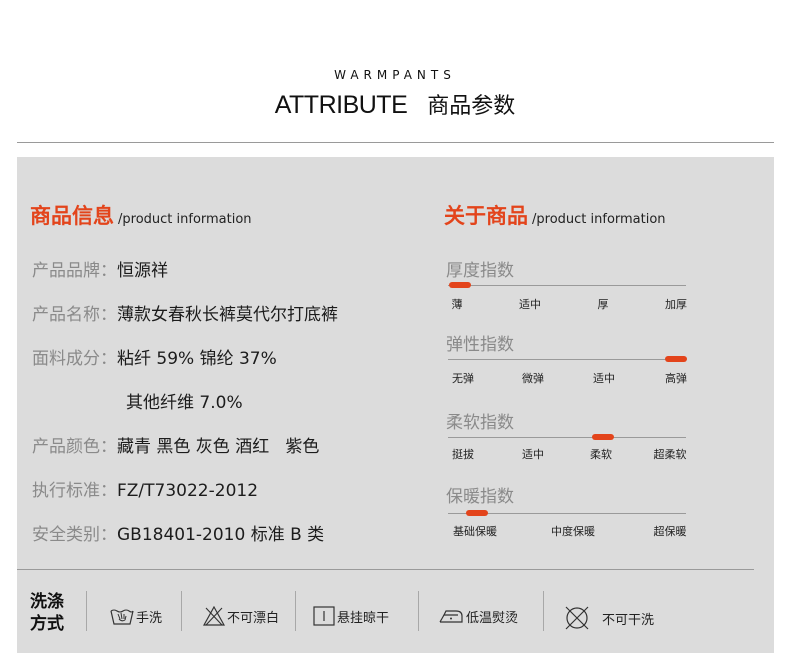  Describe the element at coordinates (475, 531) in the screenshot. I see `meter-tick: 基础保暖` at that location.